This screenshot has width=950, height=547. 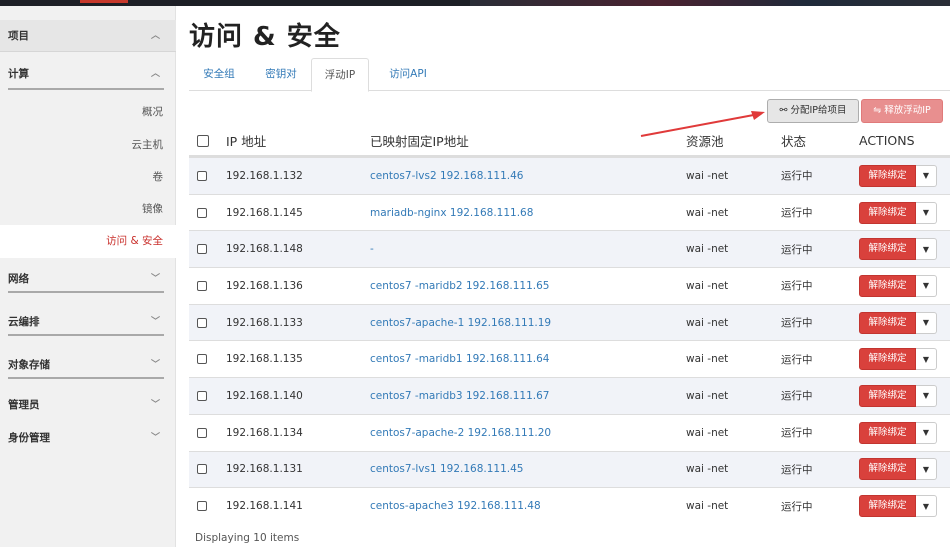 What do you see at coordinates (340, 75) in the screenshot?
I see `tab-floating-ips: 浮动IP` at bounding box center [340, 75].